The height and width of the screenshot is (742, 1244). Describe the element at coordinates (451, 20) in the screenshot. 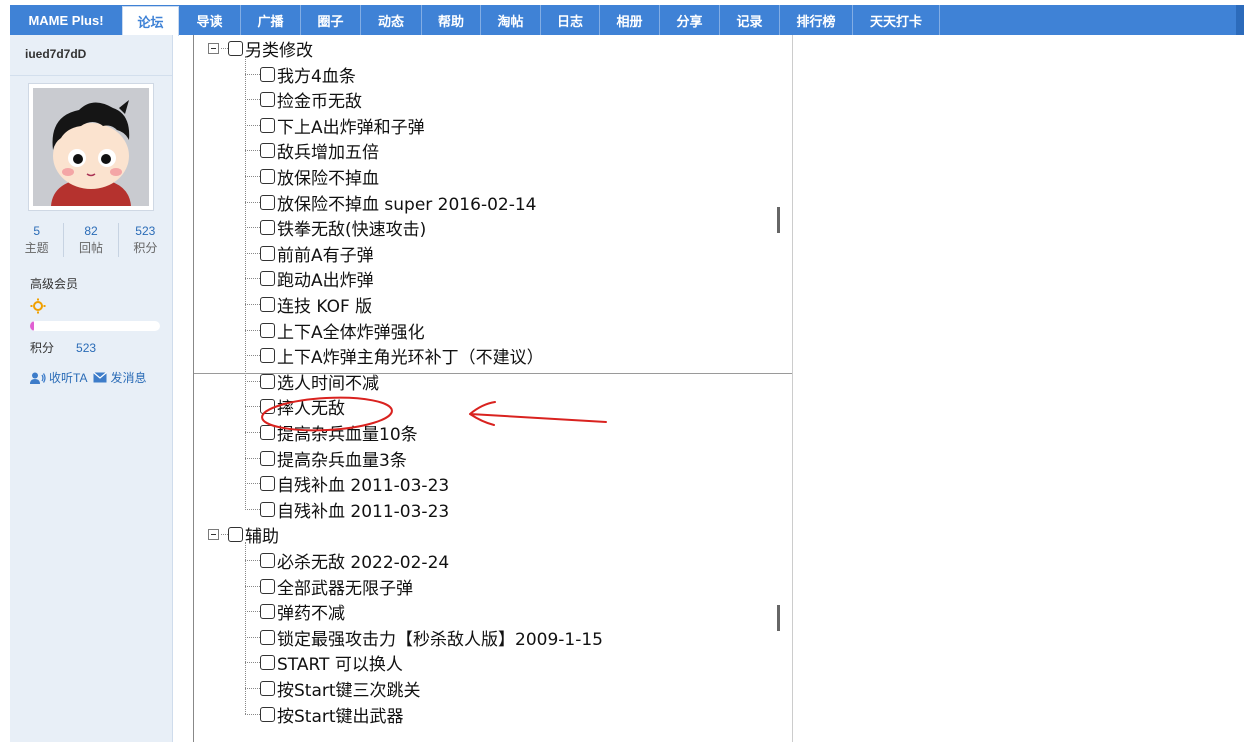

I see `tab-help: 帮助` at that location.